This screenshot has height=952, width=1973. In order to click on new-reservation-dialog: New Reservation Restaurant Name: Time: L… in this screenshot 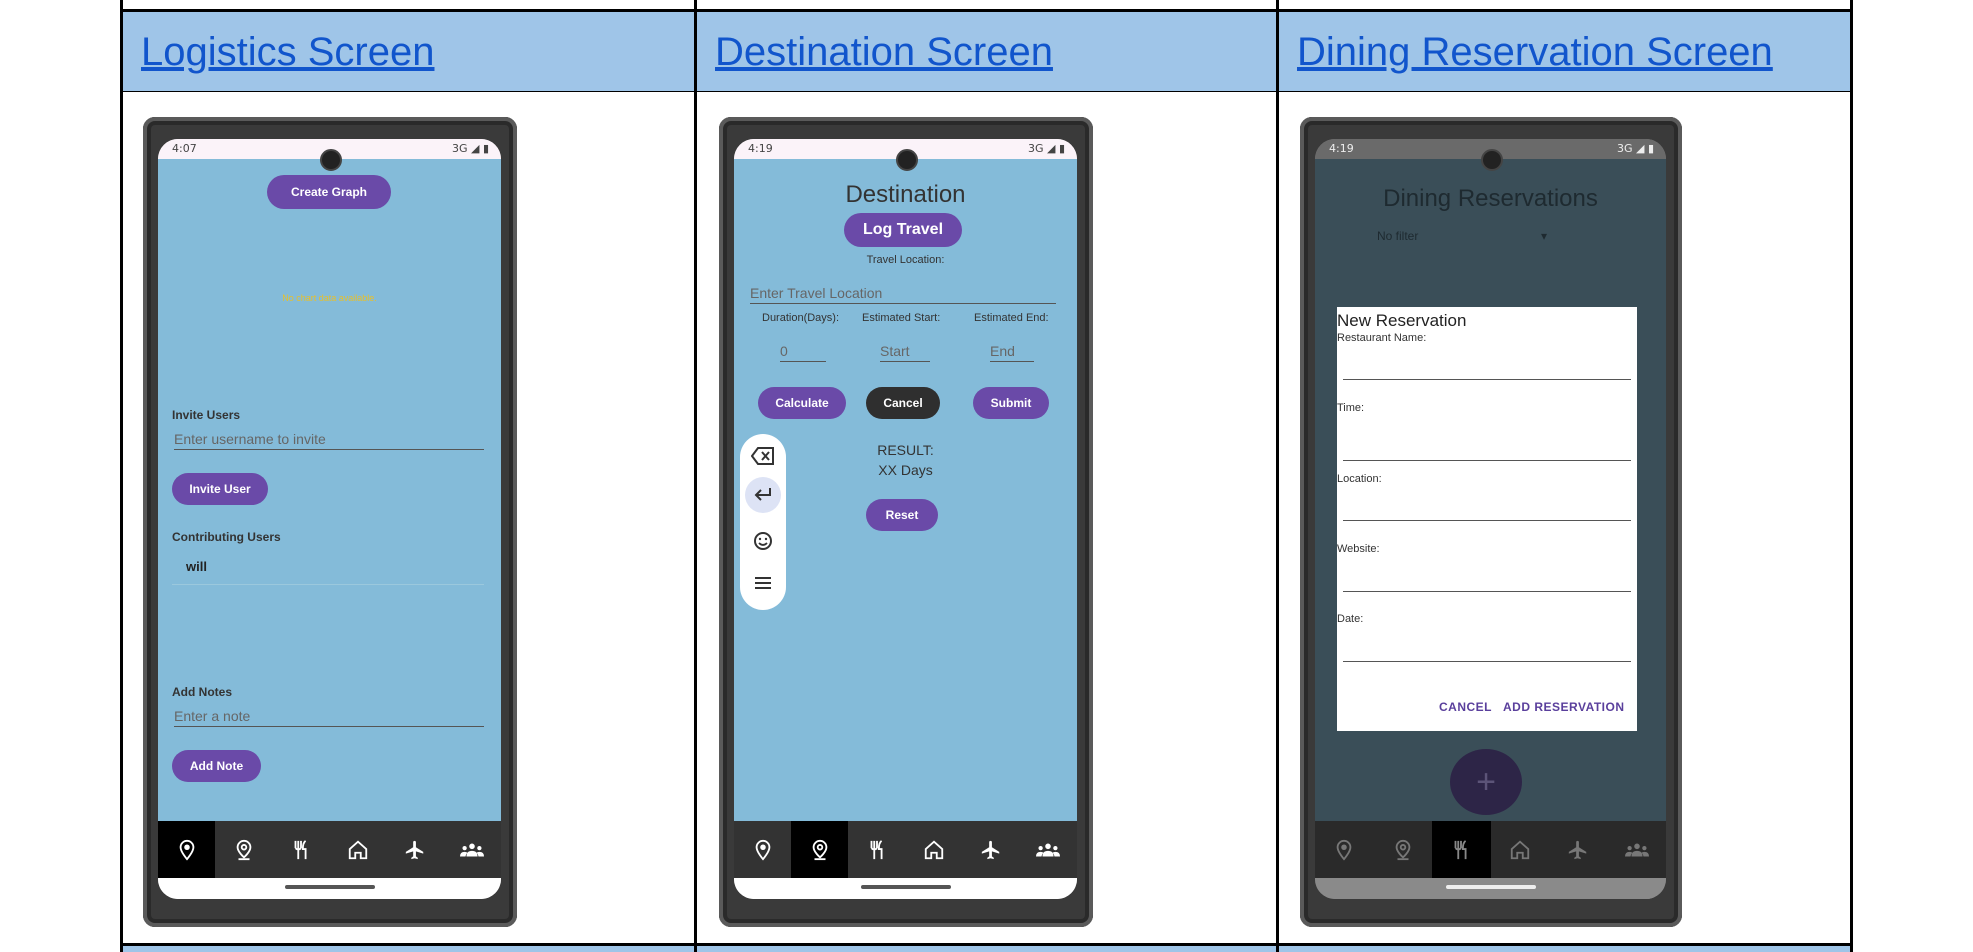, I will do `click(1487, 519)`.